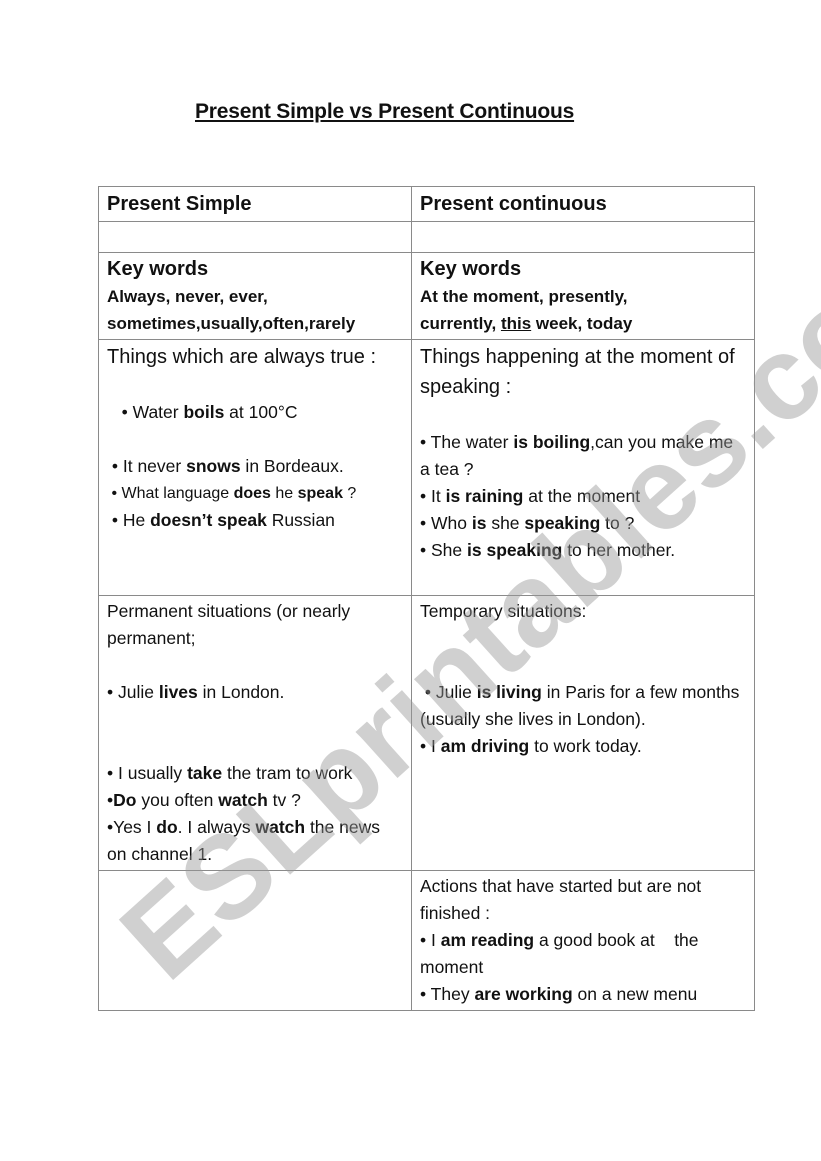 The height and width of the screenshot is (1161, 821). Describe the element at coordinates (484, 496) in the screenshot. I see `emphasized-verb: is raining` at that location.